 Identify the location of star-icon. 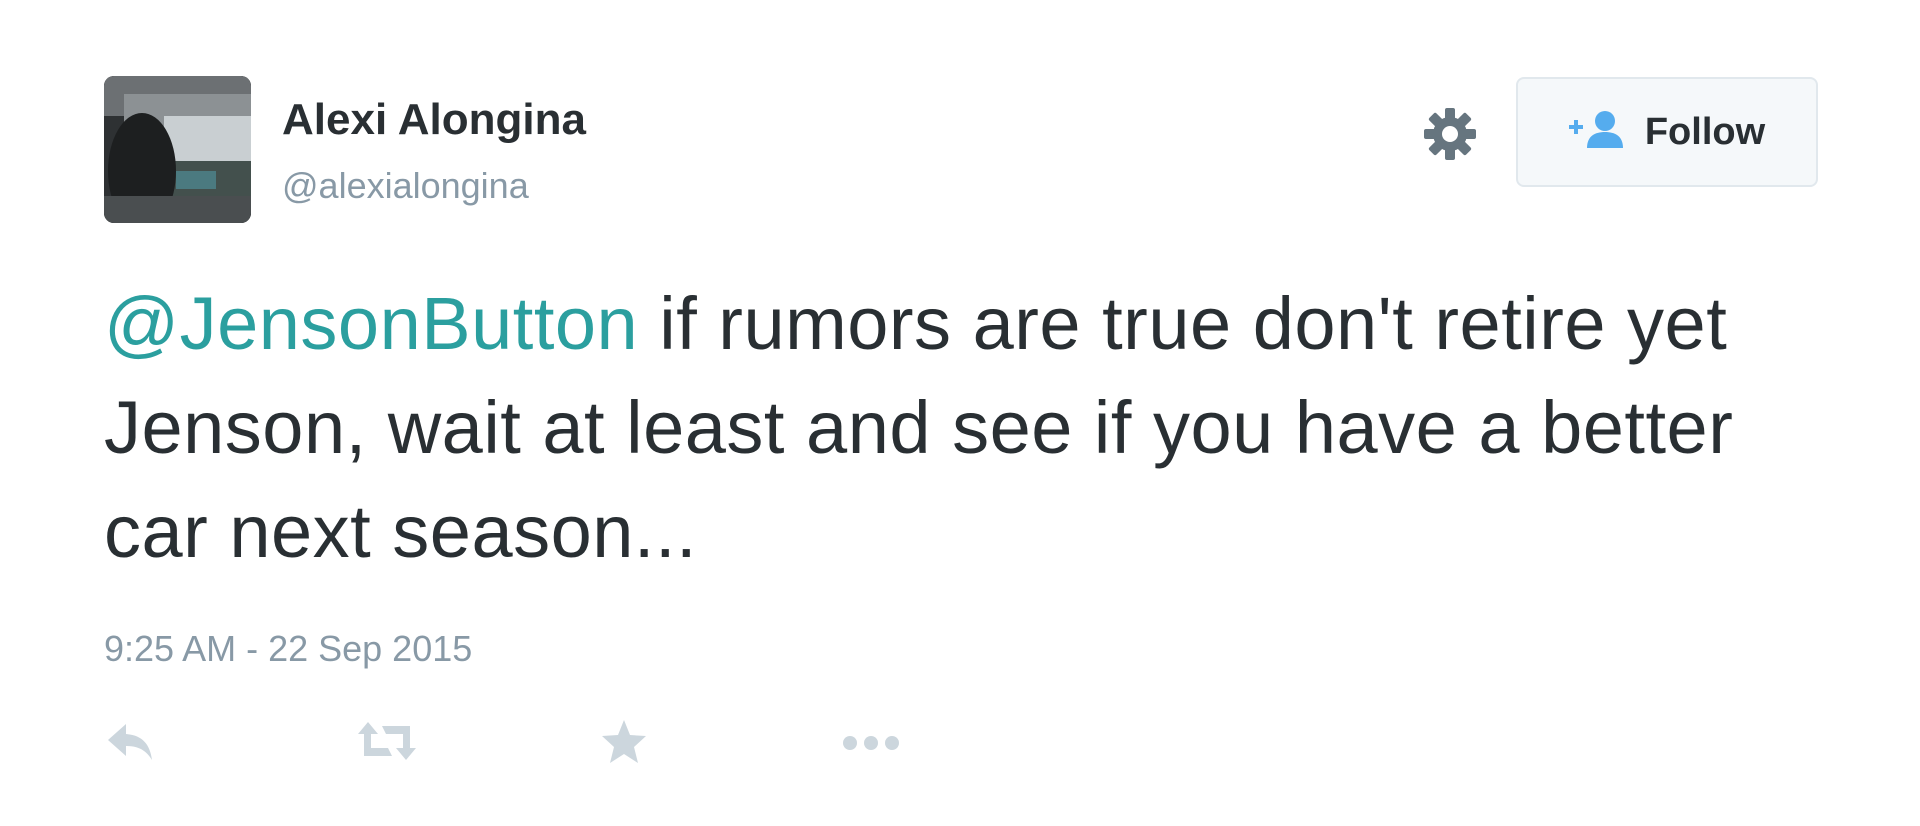
(624, 744).